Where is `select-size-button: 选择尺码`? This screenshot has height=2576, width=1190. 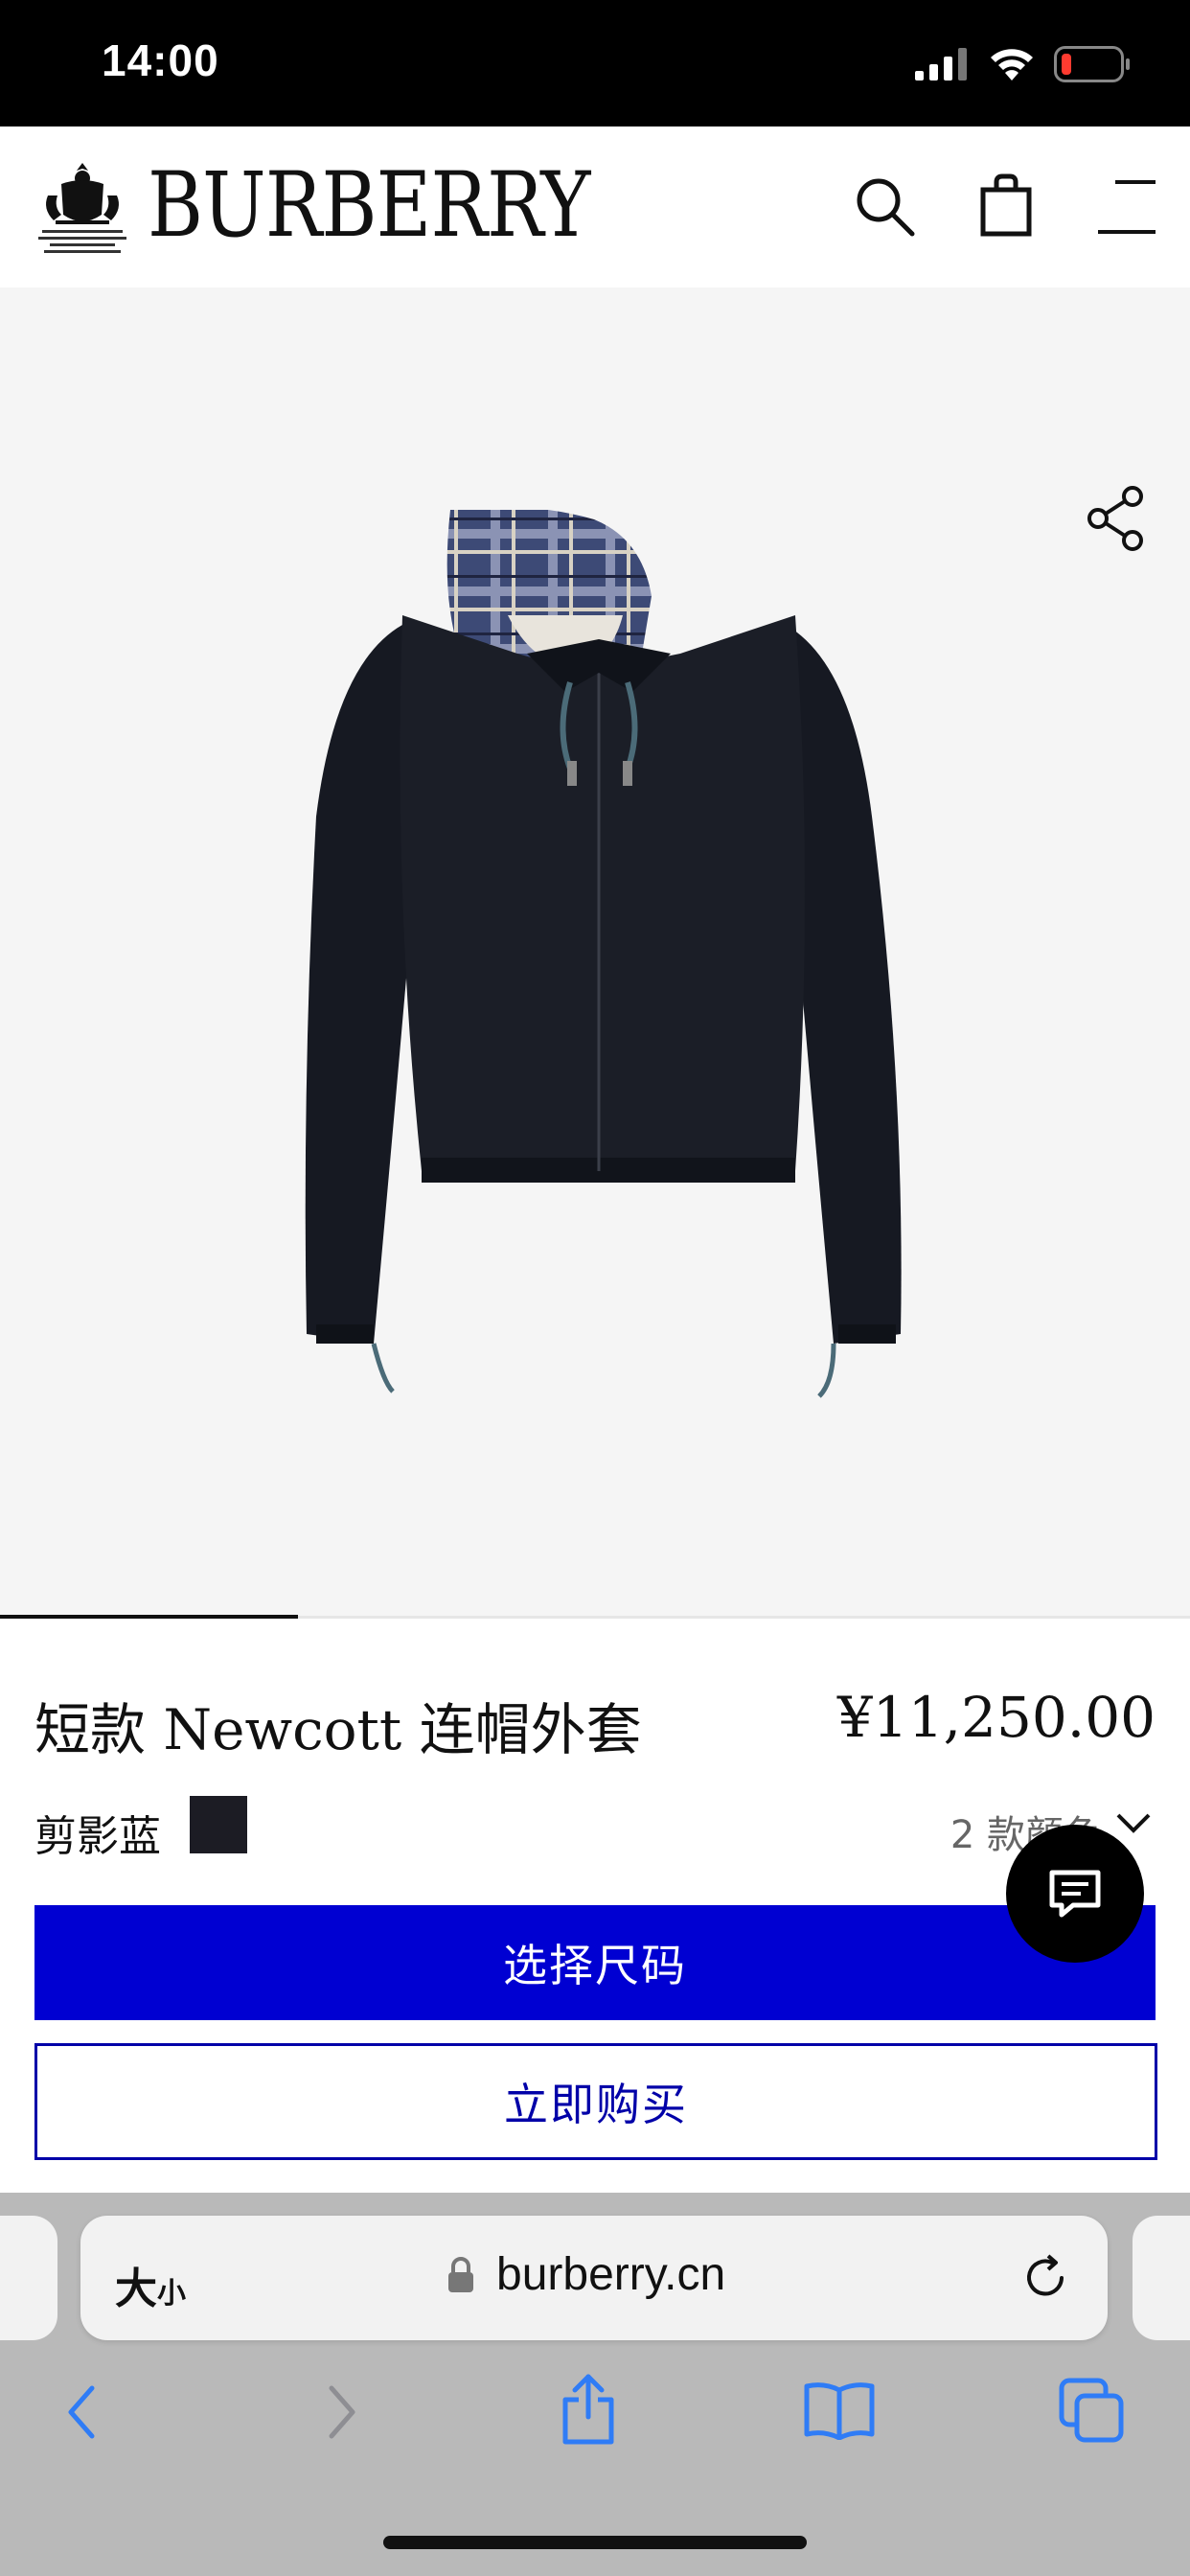 select-size-button: 选择尺码 is located at coordinates (595, 1962).